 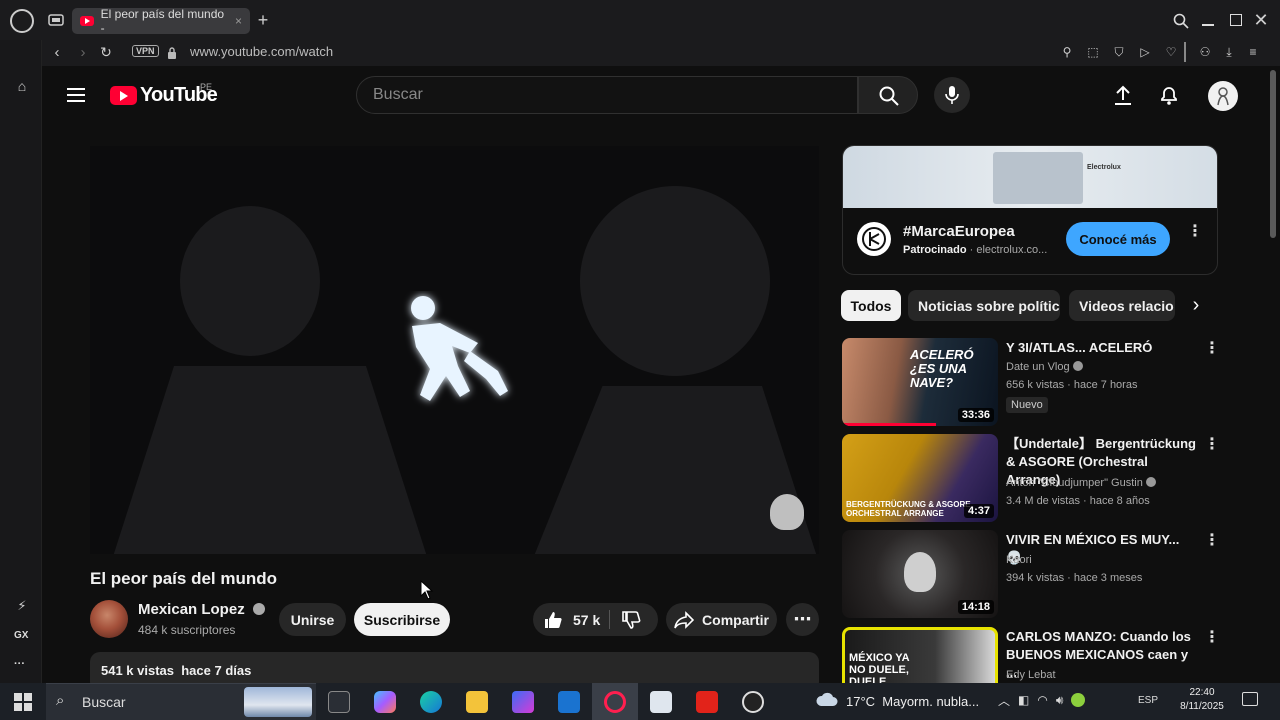 What do you see at coordinates (1031, 675) in the screenshot?
I see `recommended-channel: Edy Lebat` at bounding box center [1031, 675].